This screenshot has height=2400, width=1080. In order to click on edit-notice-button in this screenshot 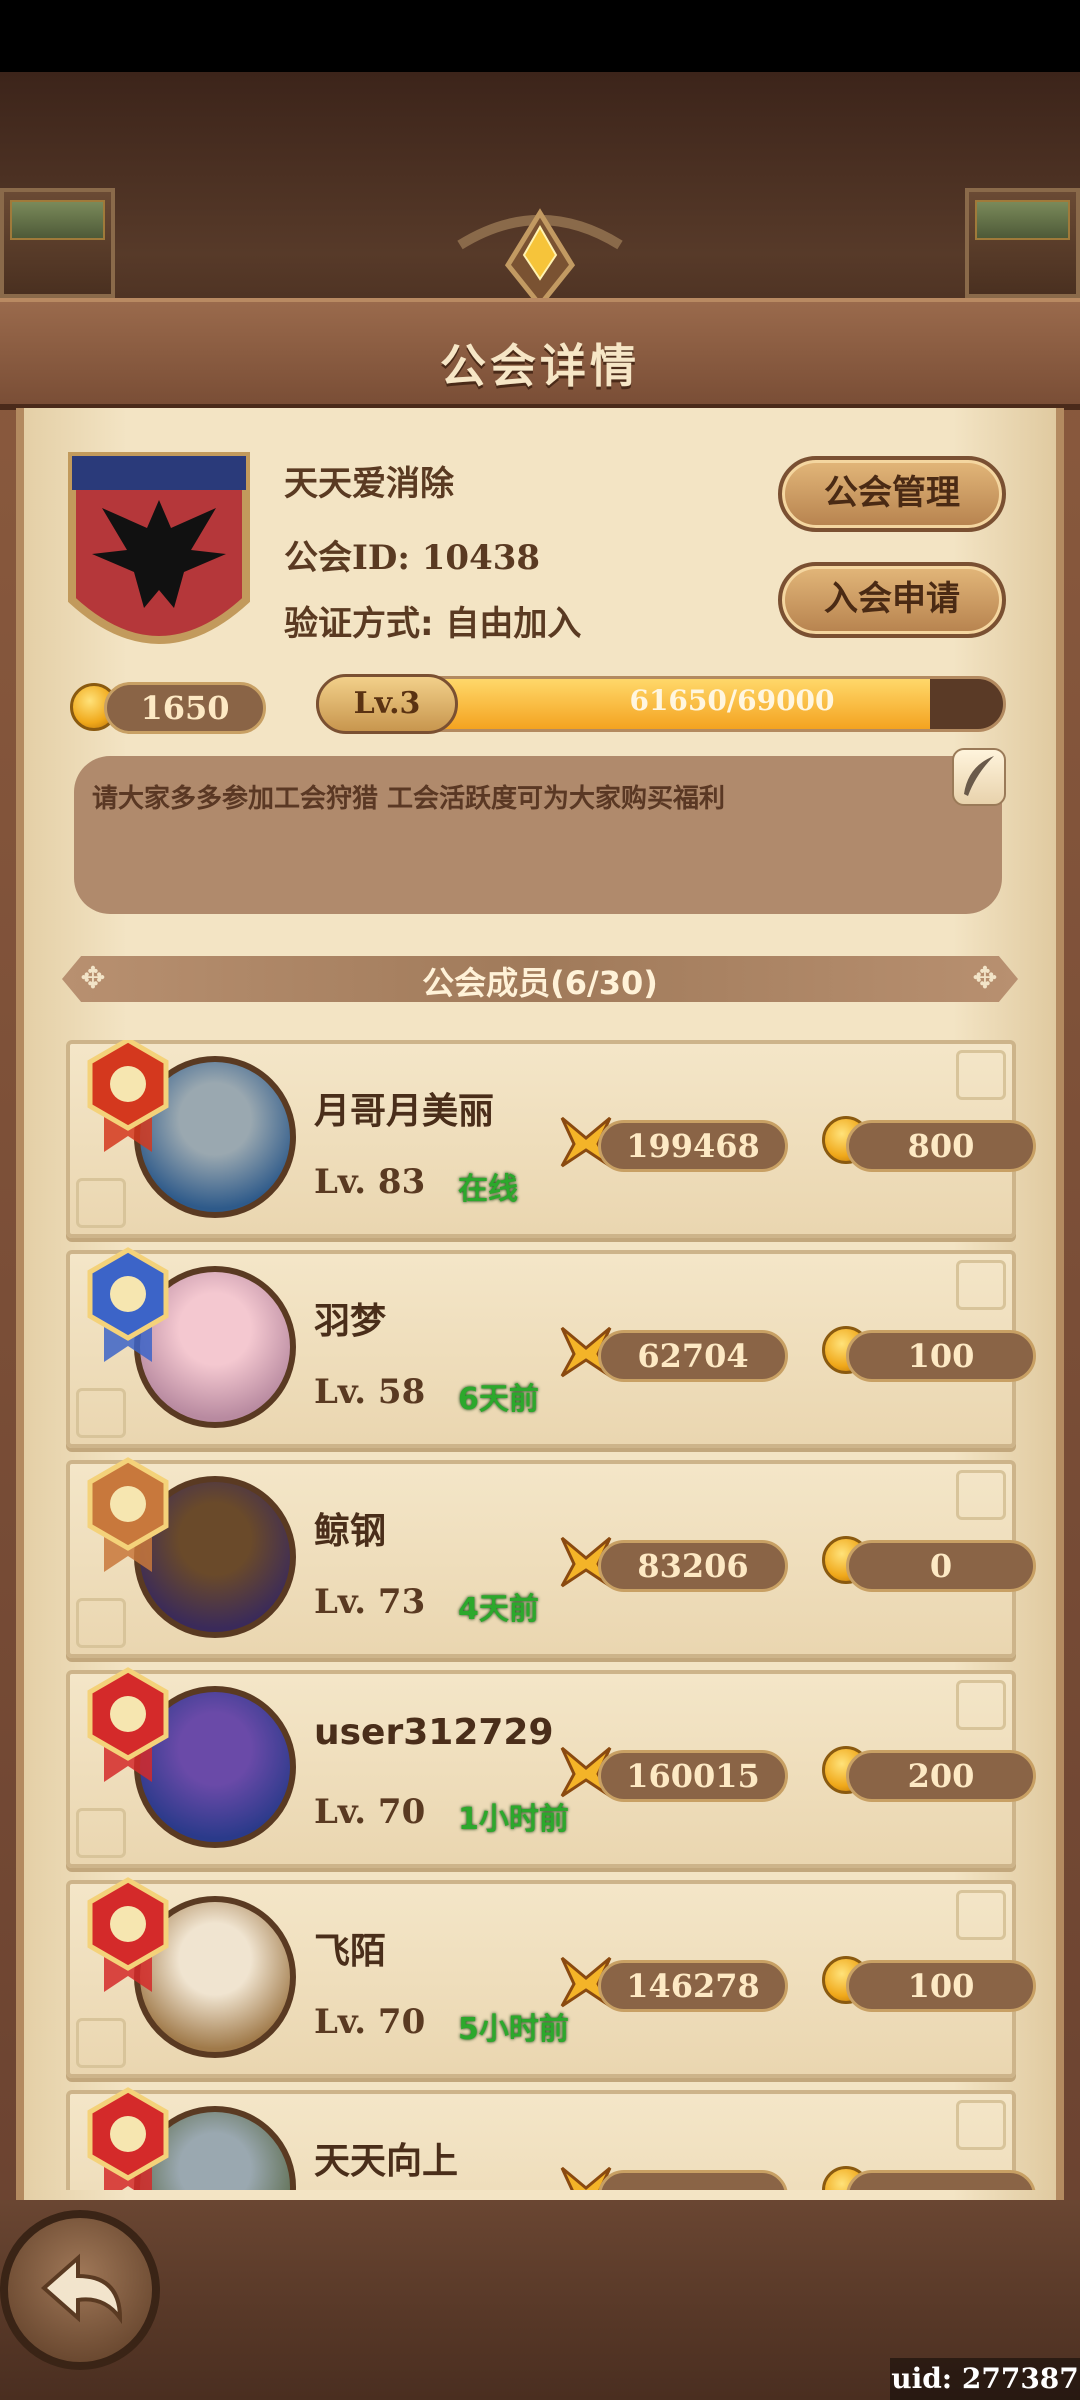, I will do `click(979, 777)`.